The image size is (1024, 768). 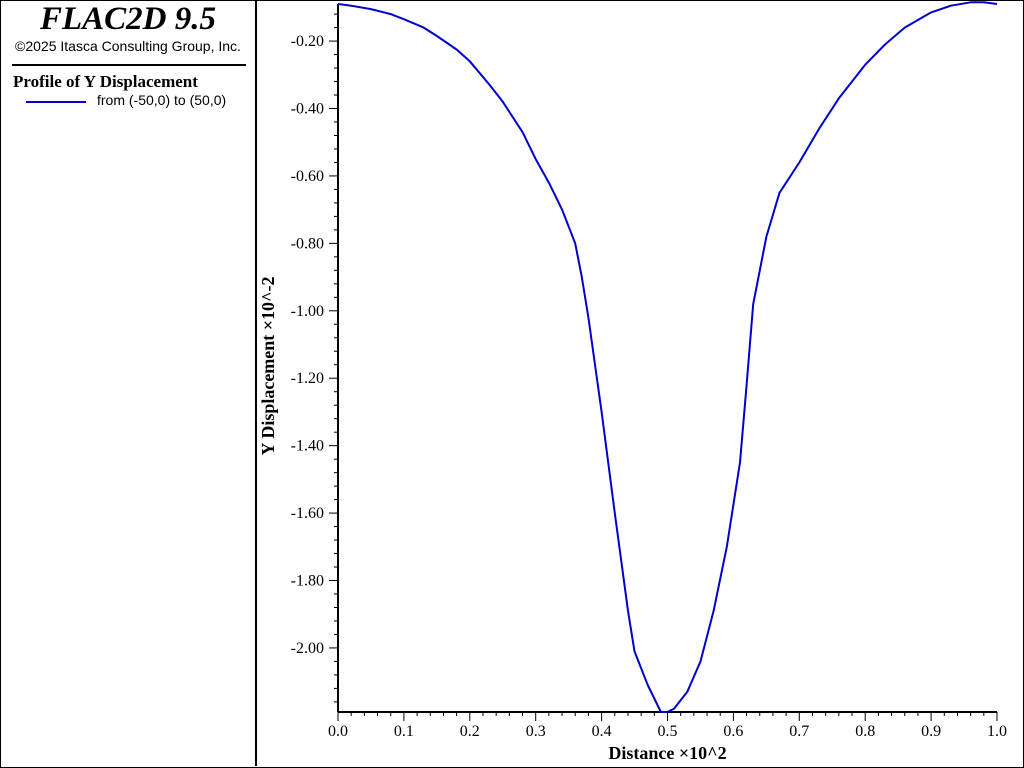 I want to click on y-tick-label: -1.60, so click(x=307, y=513).